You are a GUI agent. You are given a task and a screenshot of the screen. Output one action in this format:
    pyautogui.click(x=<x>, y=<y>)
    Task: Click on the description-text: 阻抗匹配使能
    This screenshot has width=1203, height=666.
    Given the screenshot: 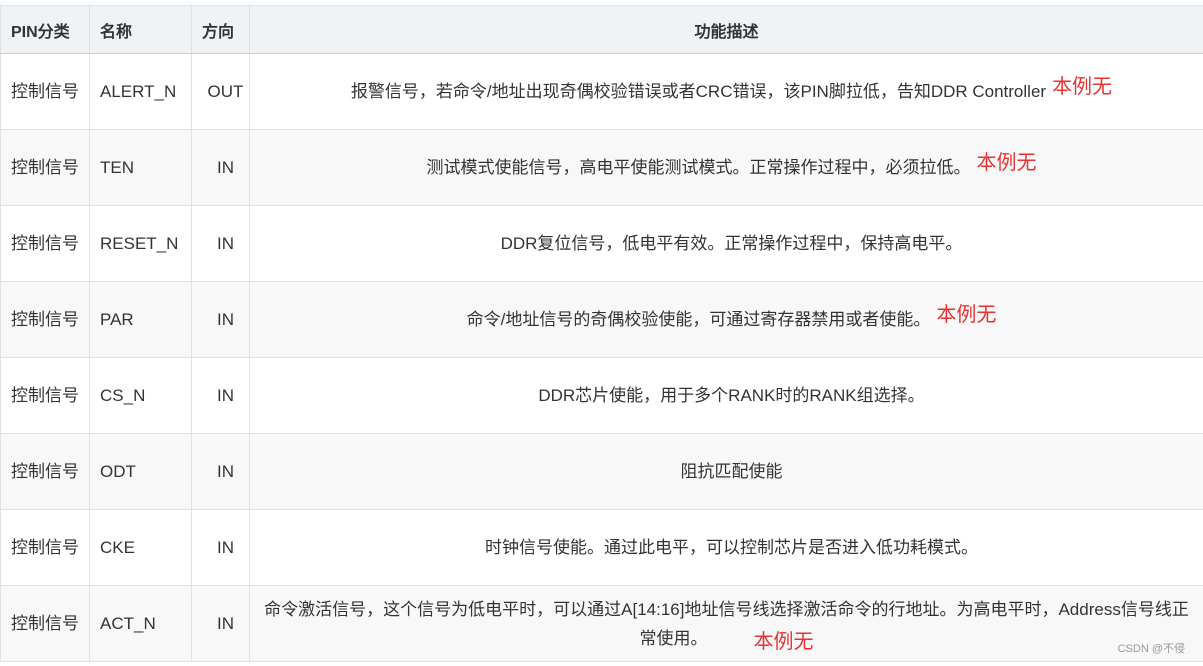 What is the action you would take?
    pyautogui.click(x=731, y=471)
    